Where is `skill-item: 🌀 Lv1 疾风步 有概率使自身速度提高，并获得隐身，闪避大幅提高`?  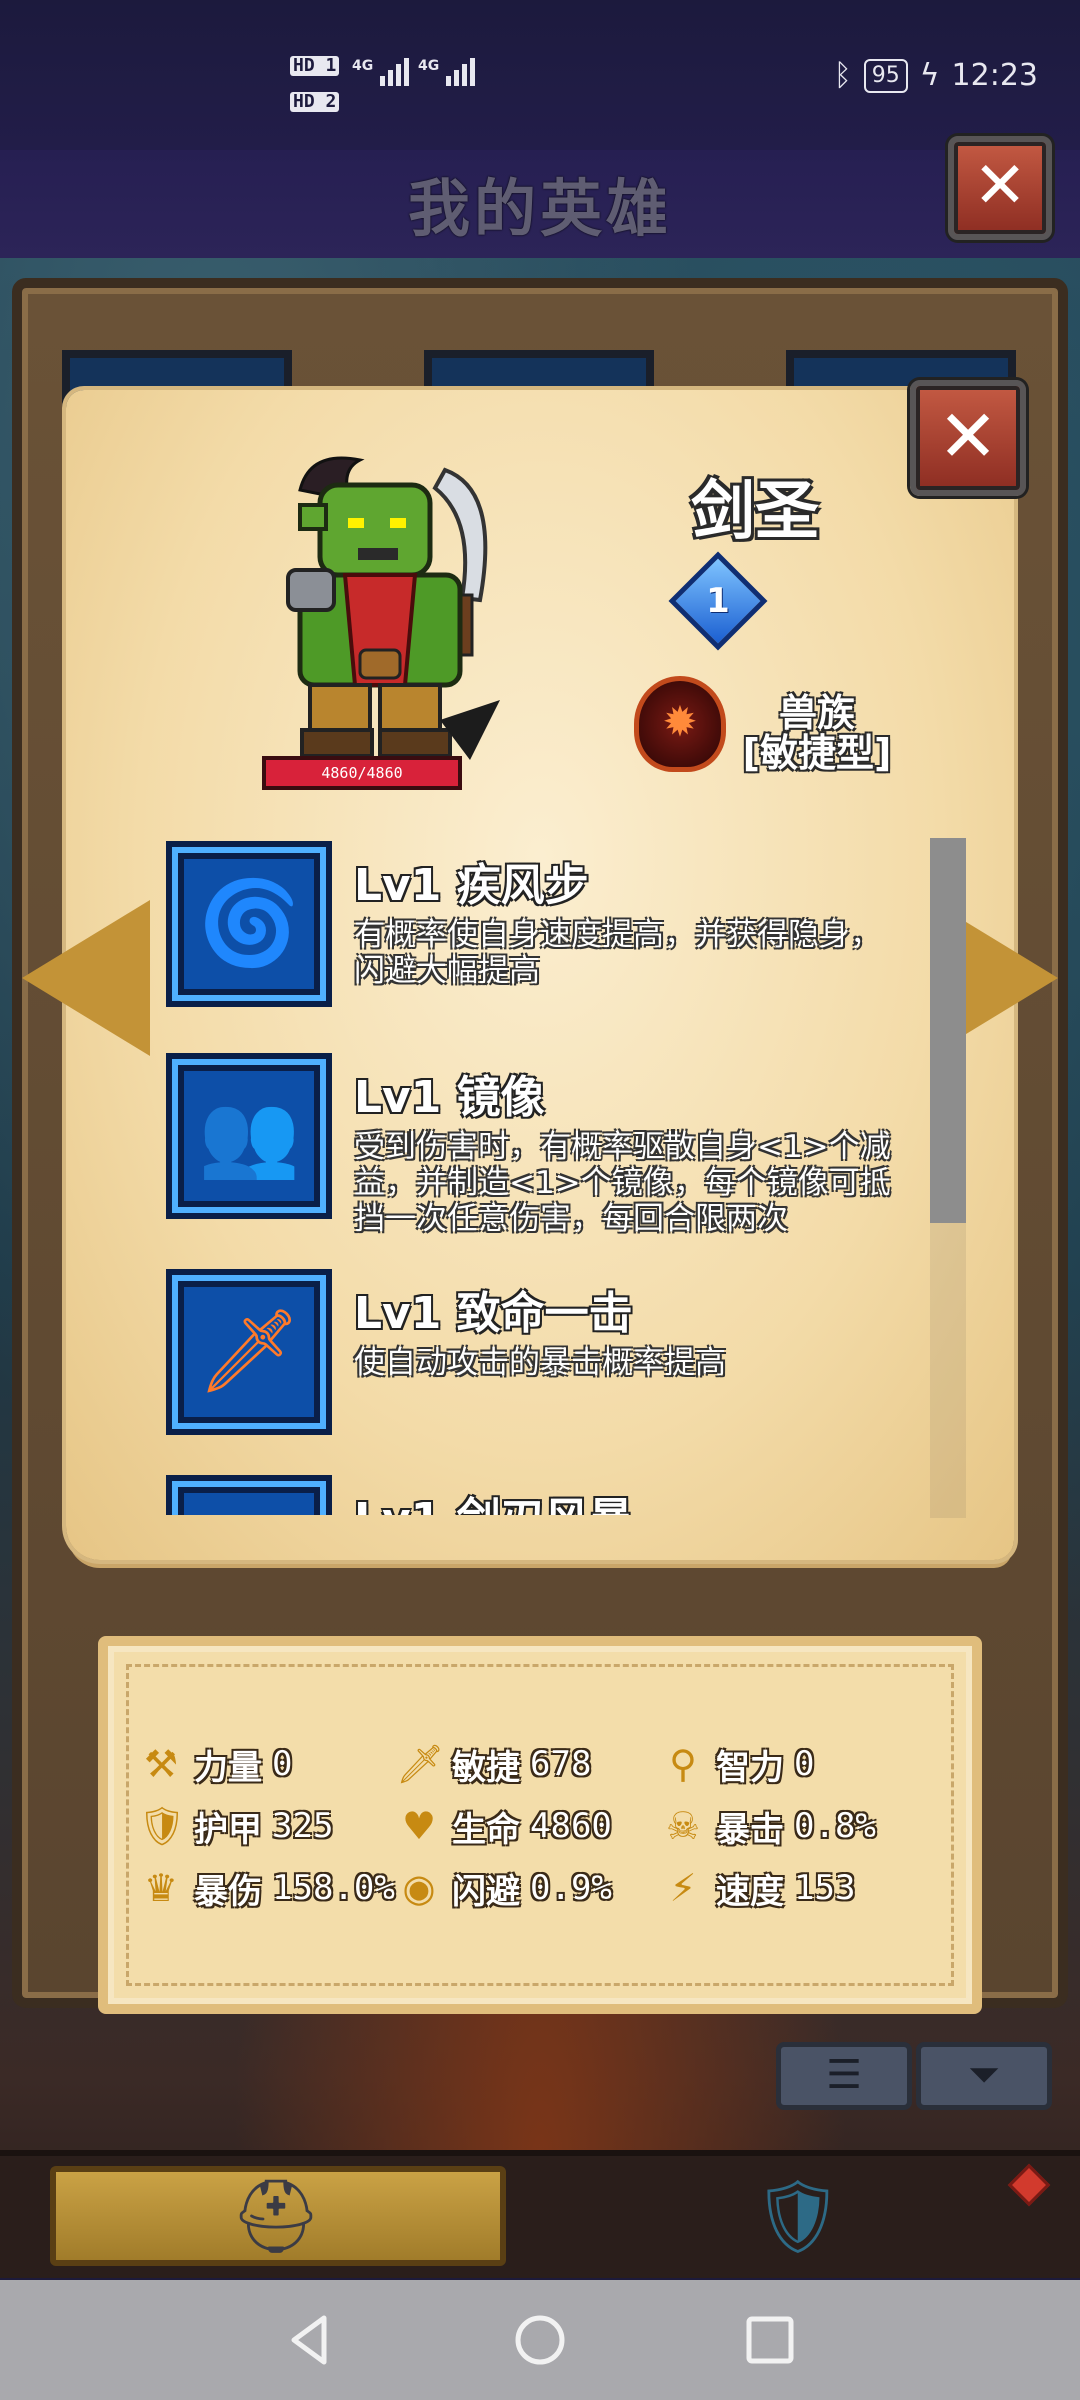
skill-item: 🌀 Lv1 疾风步 有概率使自身速度提高，并获得隐身，闪避大幅提高 is located at coordinates (540, 935).